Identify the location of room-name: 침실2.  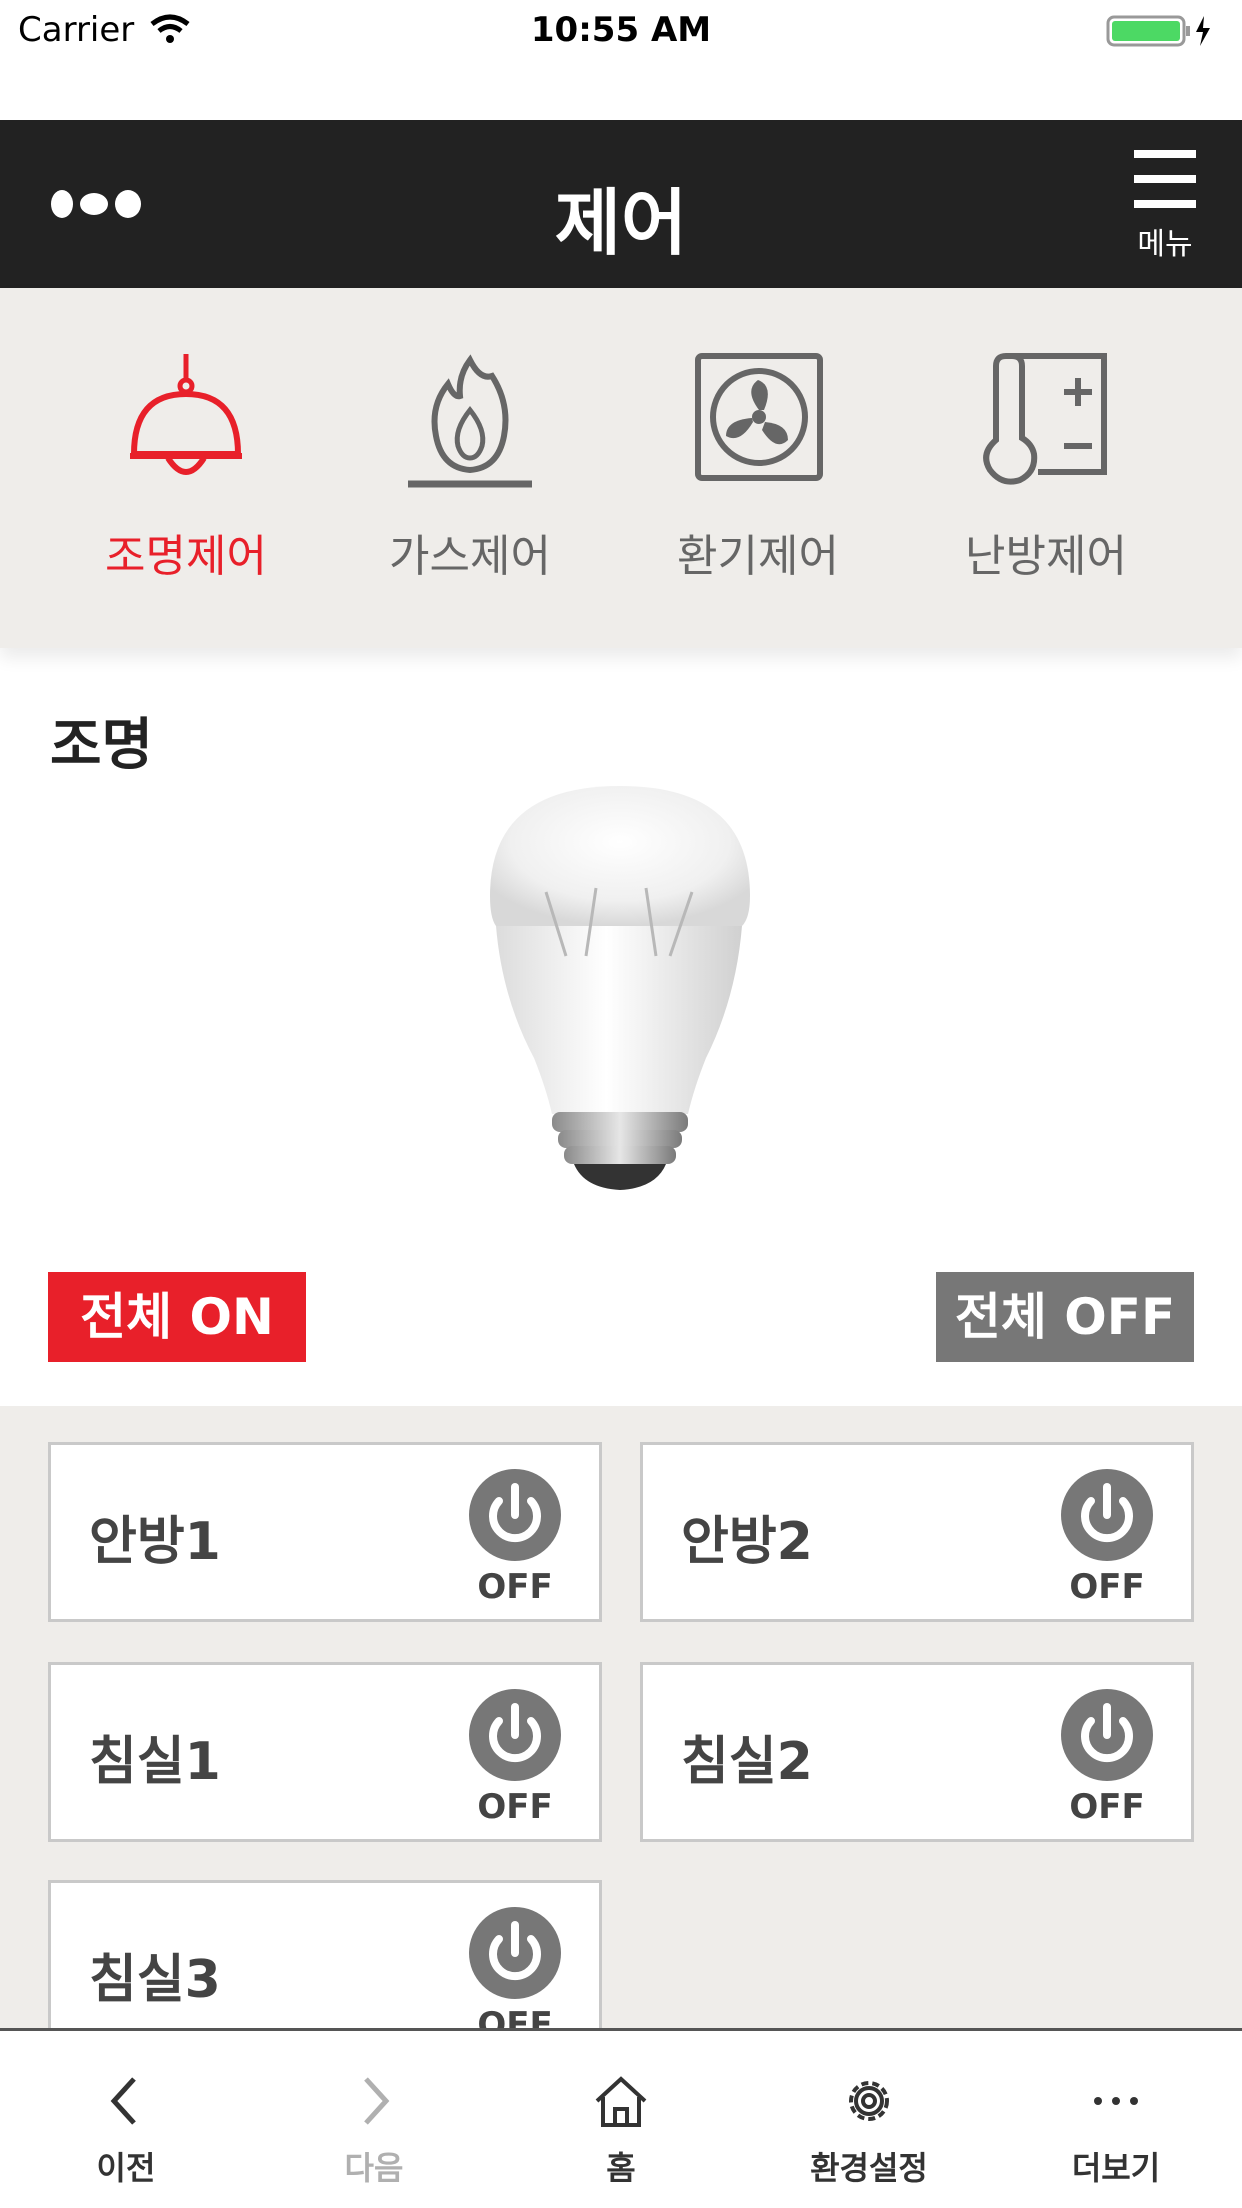
(747, 1762).